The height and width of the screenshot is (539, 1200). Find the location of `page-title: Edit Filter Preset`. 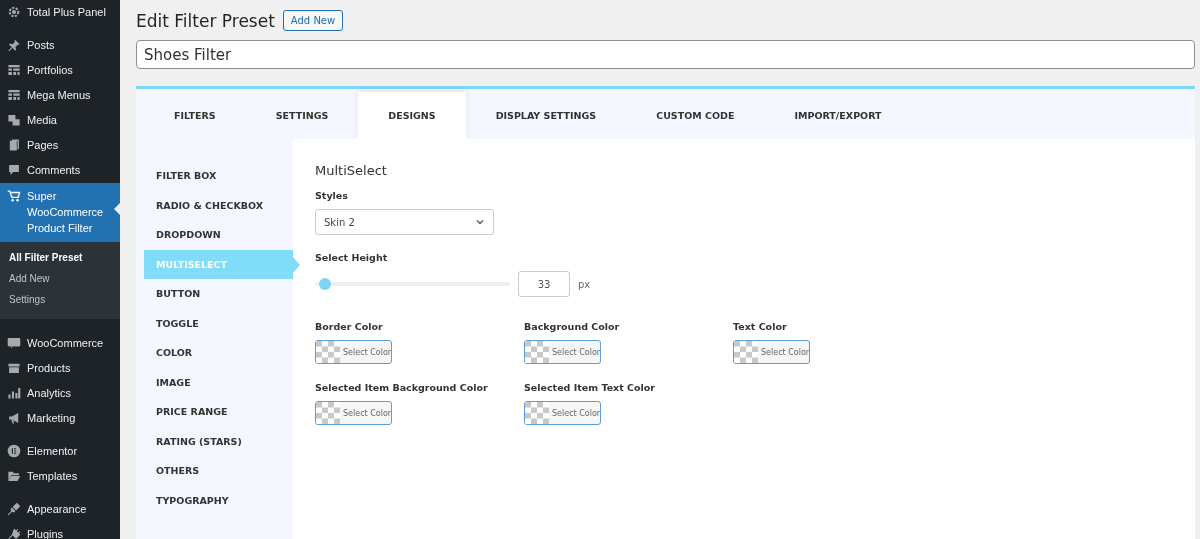

page-title: Edit Filter Preset is located at coordinates (205, 20).